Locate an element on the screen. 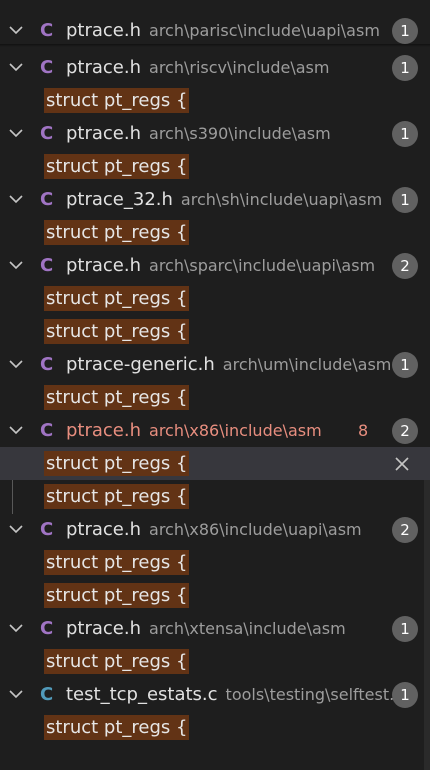  file-result-row: Cptrace.h arch\x86\include\uapi\asm 2 is located at coordinates (215, 529).